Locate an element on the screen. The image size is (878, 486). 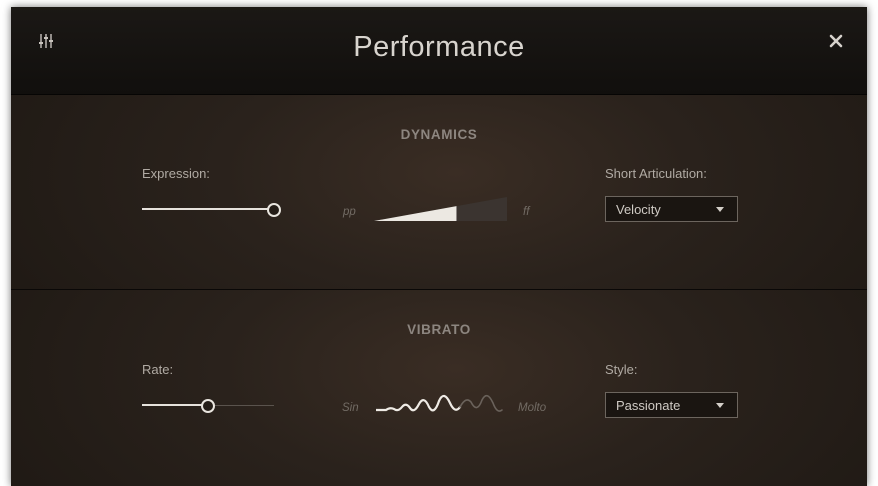
vibrato-max-label: Molto is located at coordinates (532, 408).